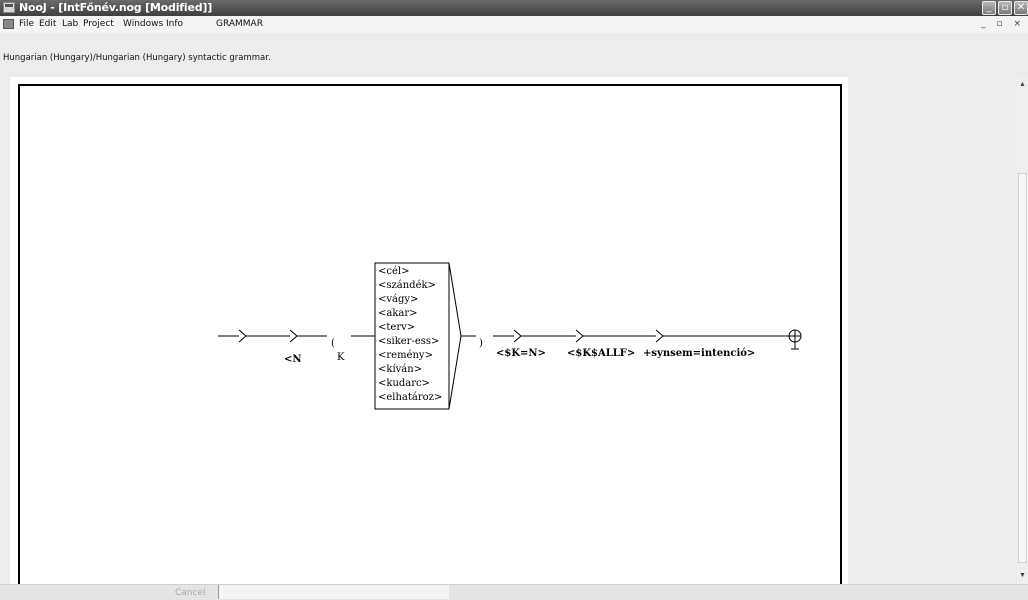 The height and width of the screenshot is (600, 1028). I want to click on box-entry-vagy: <vágy>, so click(398, 299).